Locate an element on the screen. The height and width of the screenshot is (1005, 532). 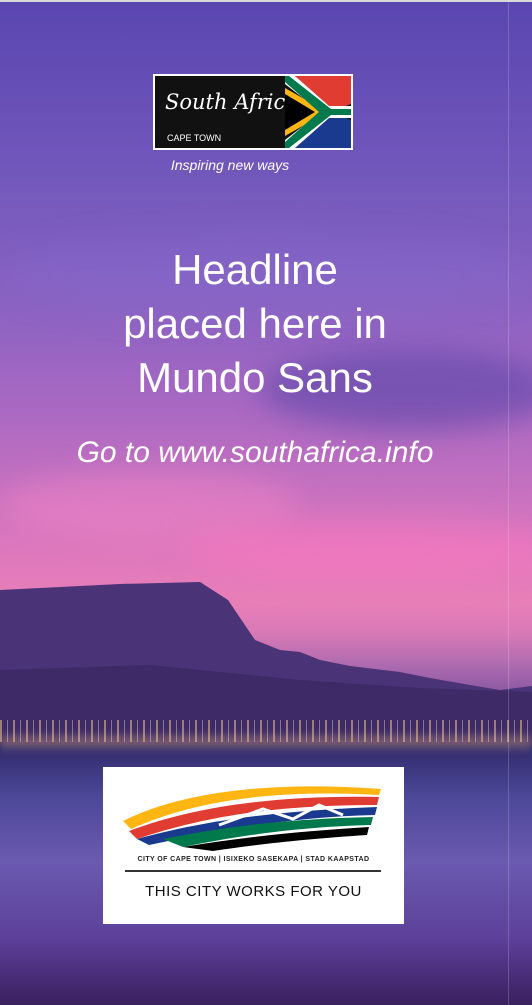
tagline: Inspiring new ways is located at coordinates (230, 165).